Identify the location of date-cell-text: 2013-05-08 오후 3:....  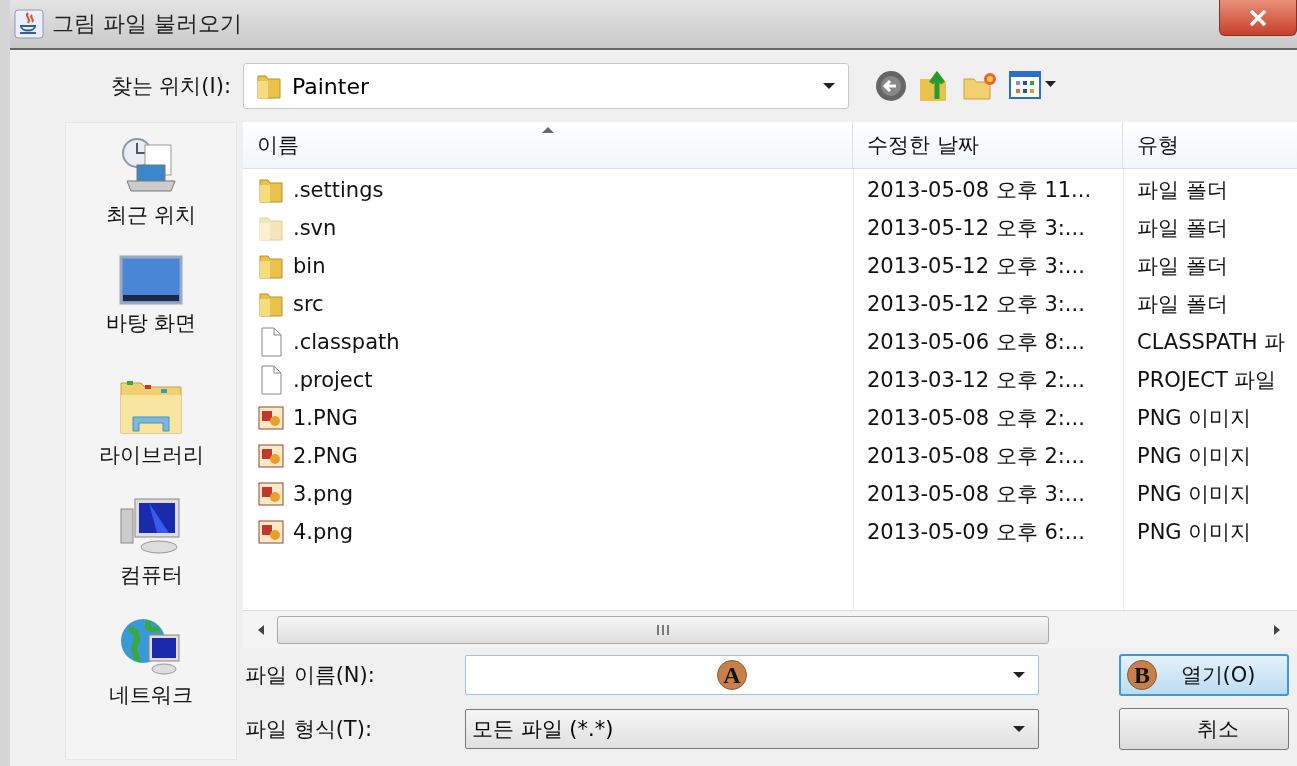
(976, 494).